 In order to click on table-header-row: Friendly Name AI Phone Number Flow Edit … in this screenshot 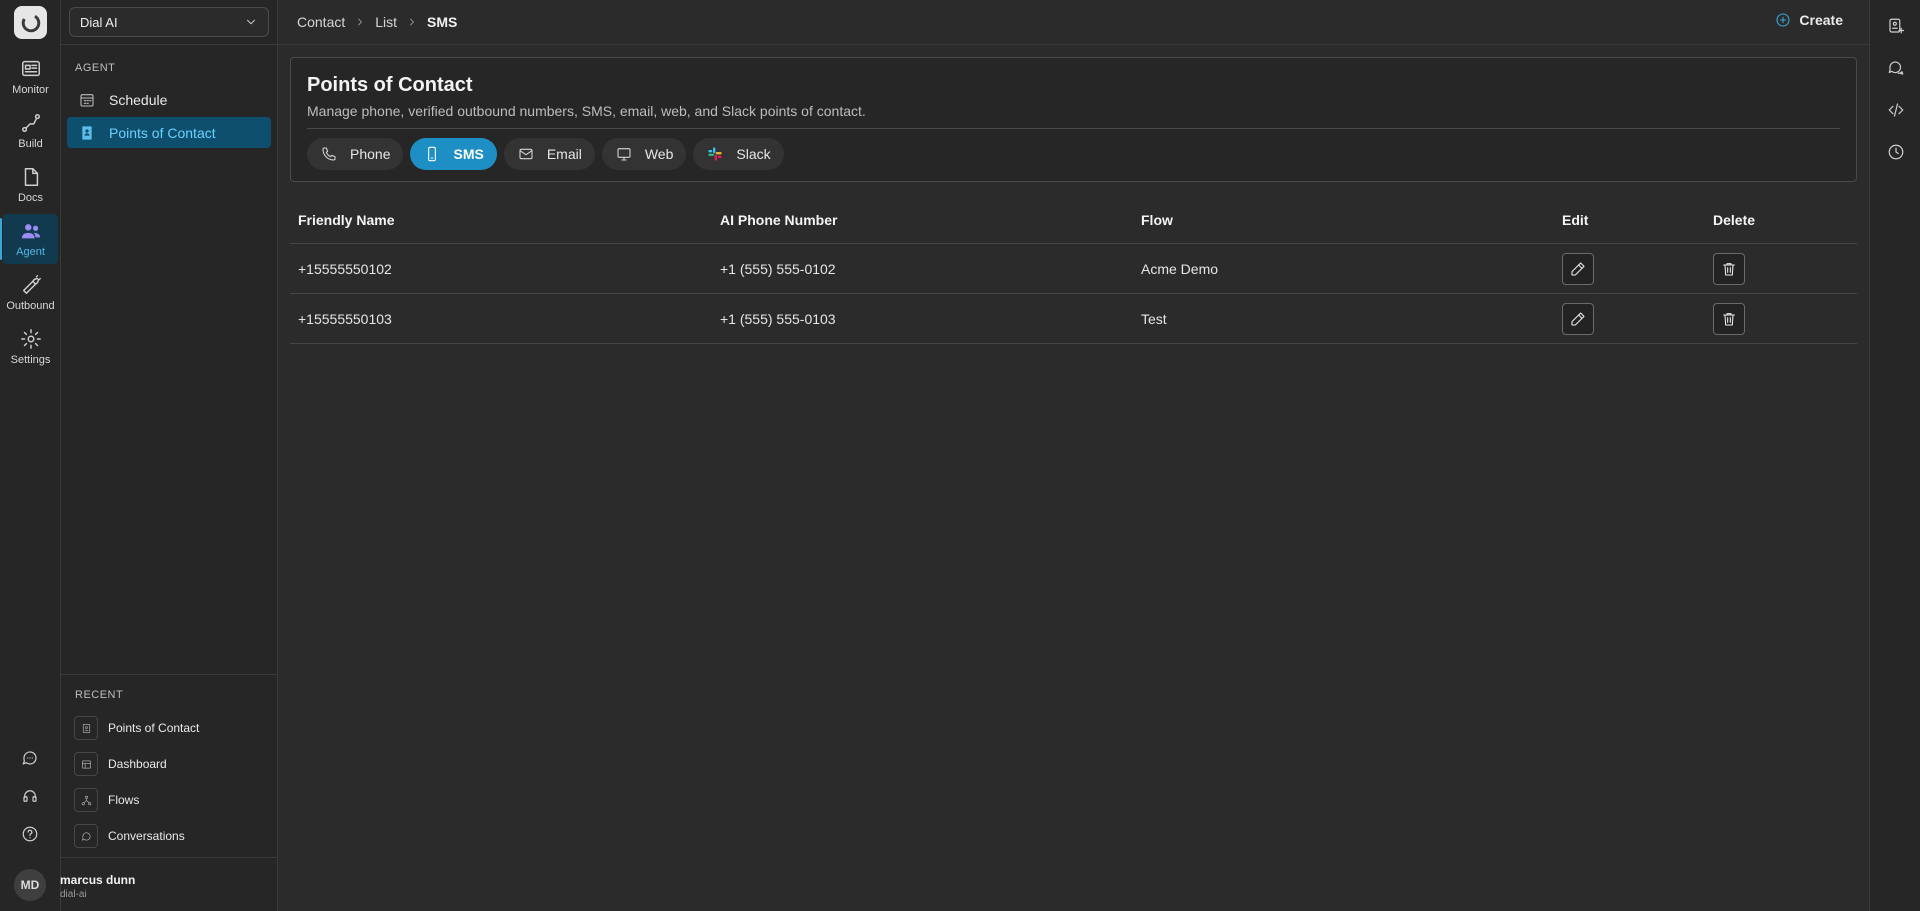, I will do `click(1073, 220)`.